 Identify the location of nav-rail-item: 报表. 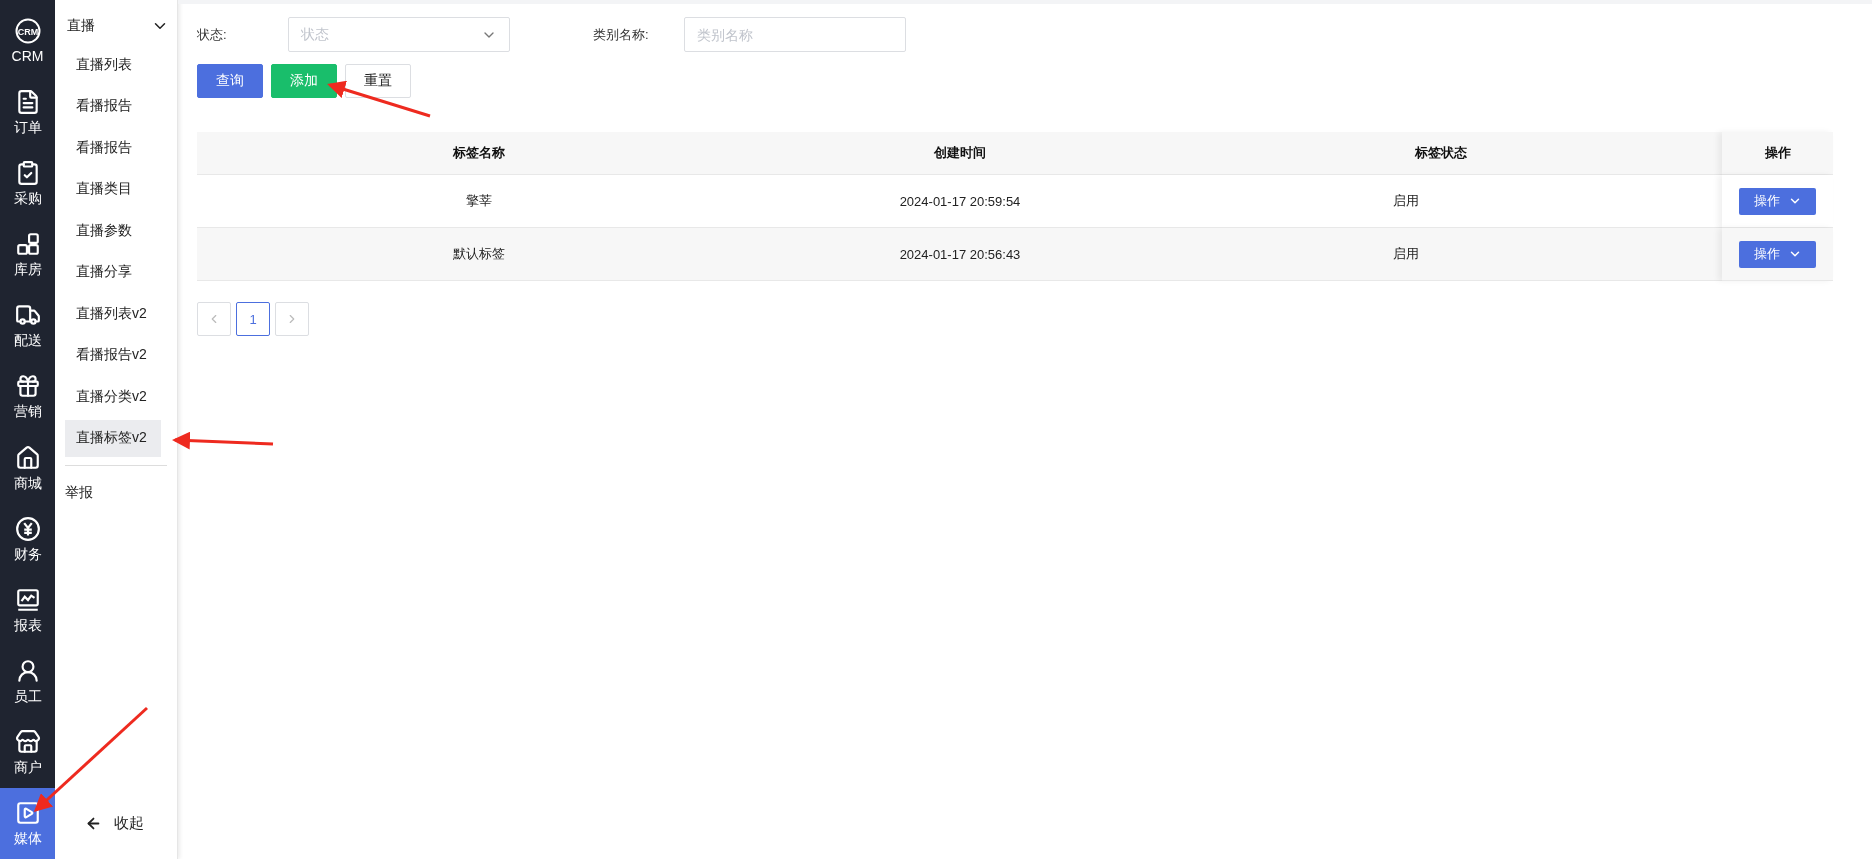
(27, 610).